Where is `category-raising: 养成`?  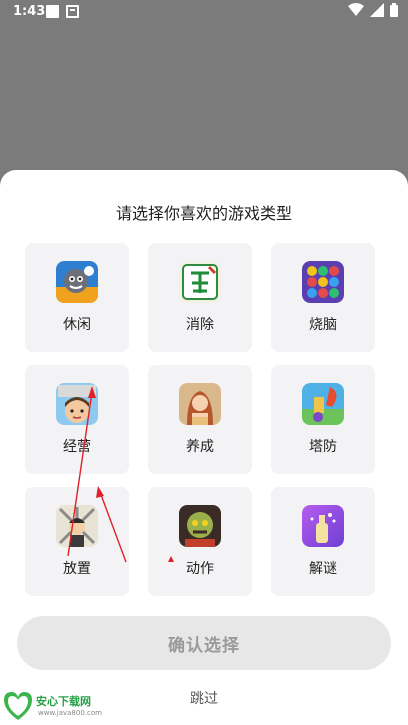
category-raising: 养成 is located at coordinates (200, 419).